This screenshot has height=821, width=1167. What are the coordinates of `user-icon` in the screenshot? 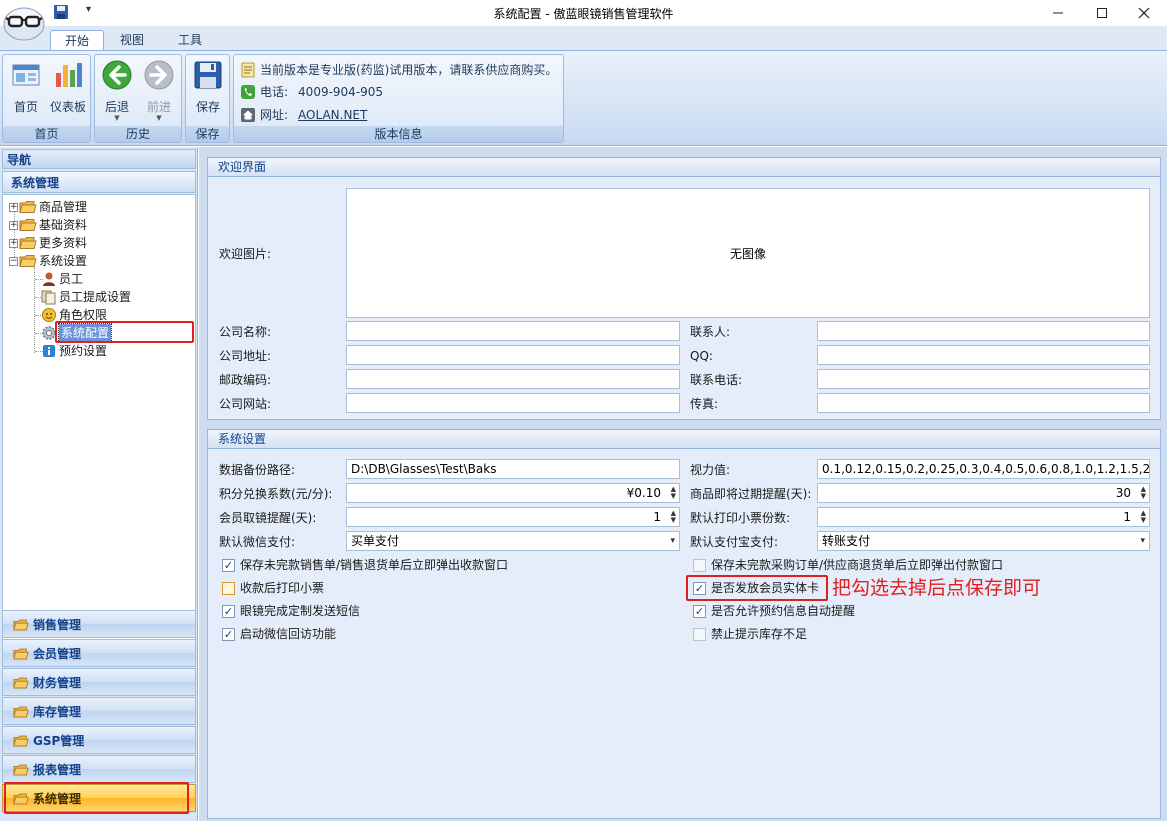 It's located at (49, 279).